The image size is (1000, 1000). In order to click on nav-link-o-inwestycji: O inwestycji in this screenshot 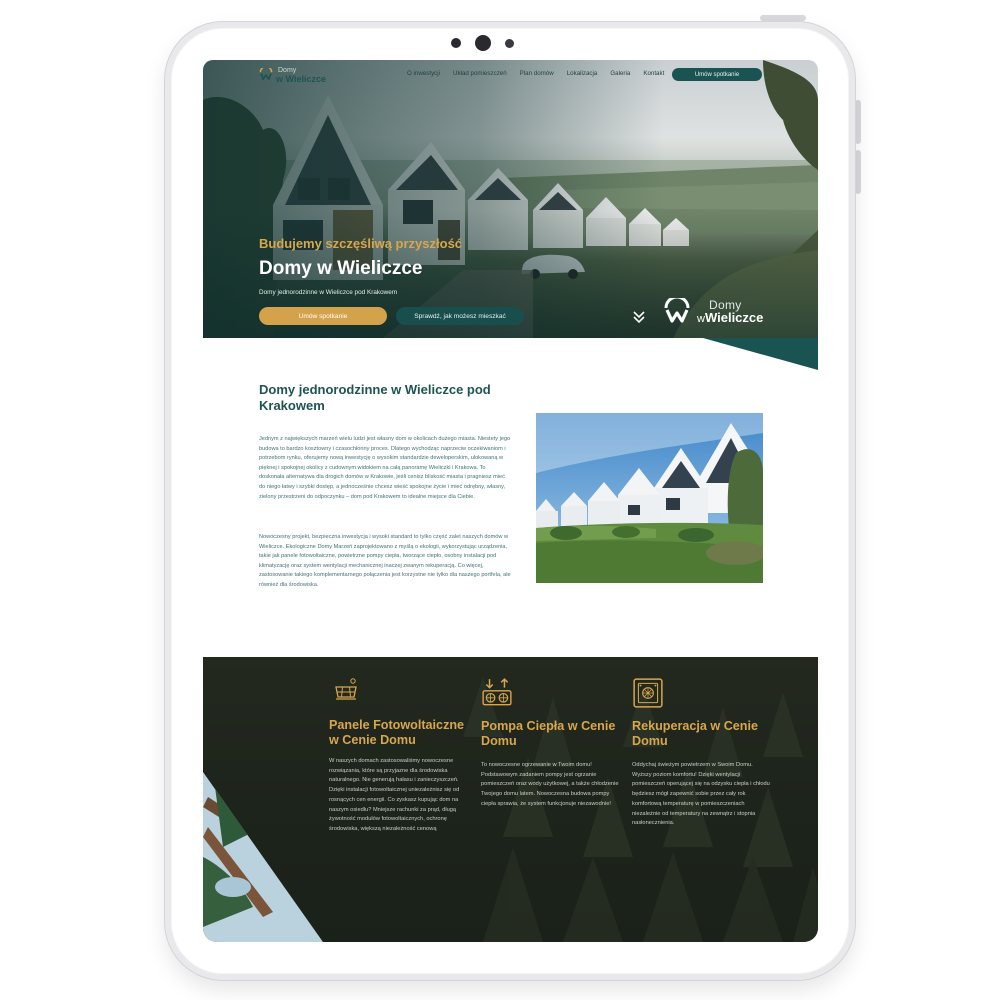, I will do `click(423, 73)`.